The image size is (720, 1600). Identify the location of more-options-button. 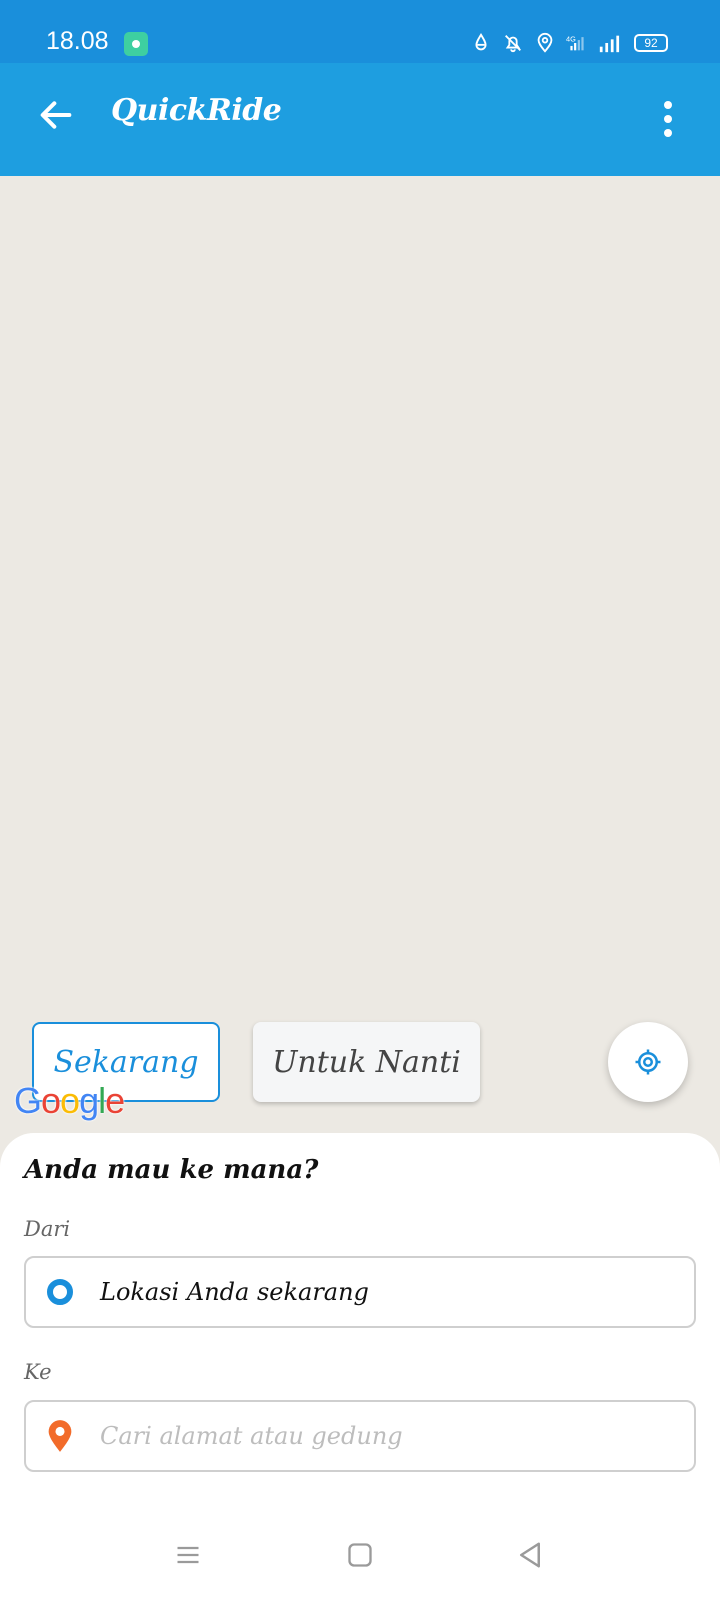
(668, 119).